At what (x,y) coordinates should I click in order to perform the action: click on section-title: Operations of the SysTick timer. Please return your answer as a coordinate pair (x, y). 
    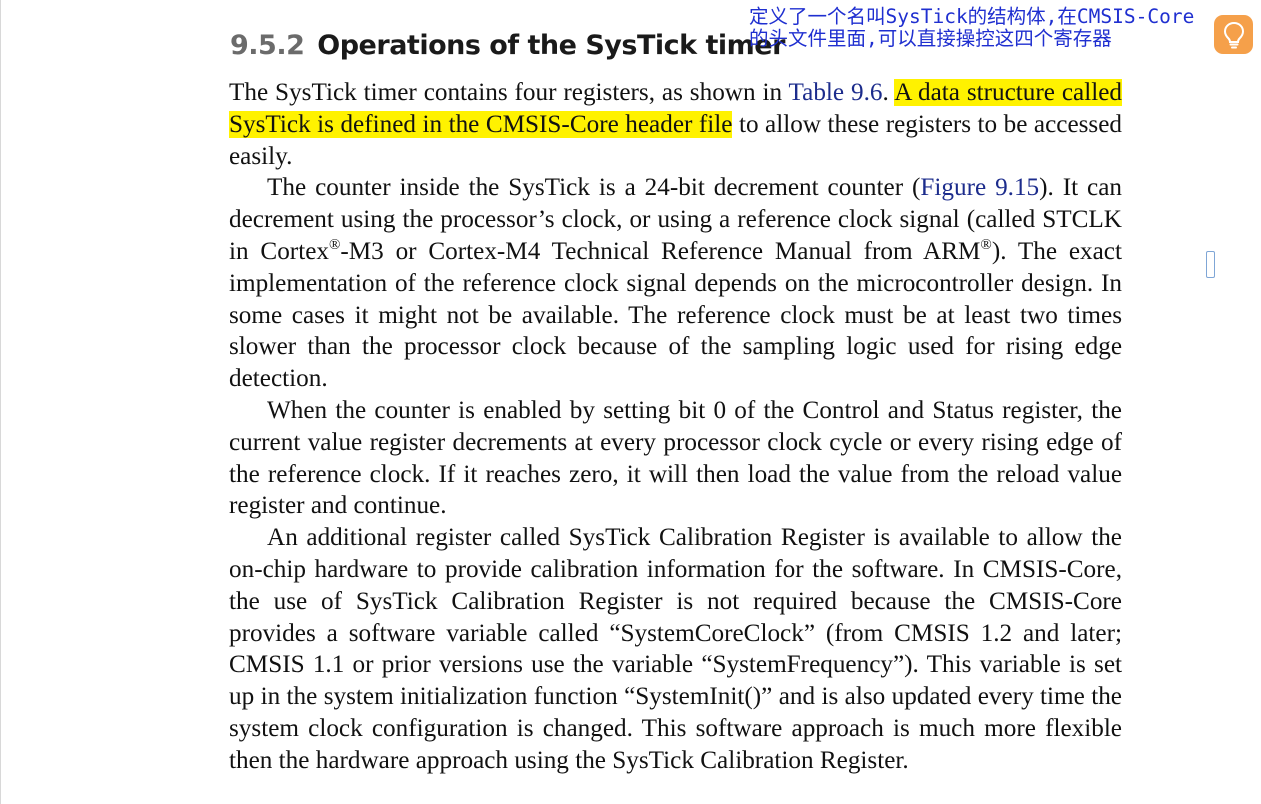
    Looking at the image, I should click on (551, 45).